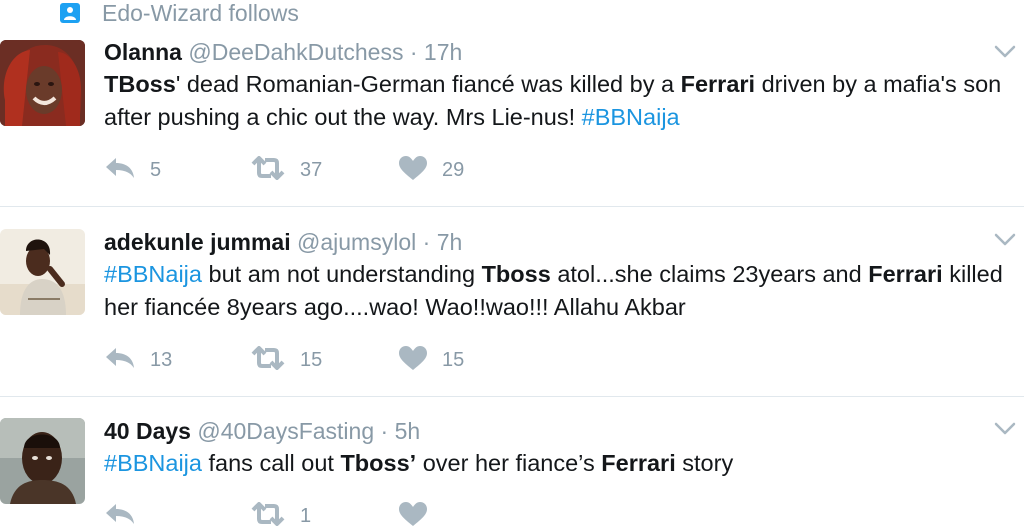 This screenshot has width=1024, height=532. I want to click on reply-button, so click(127, 516).